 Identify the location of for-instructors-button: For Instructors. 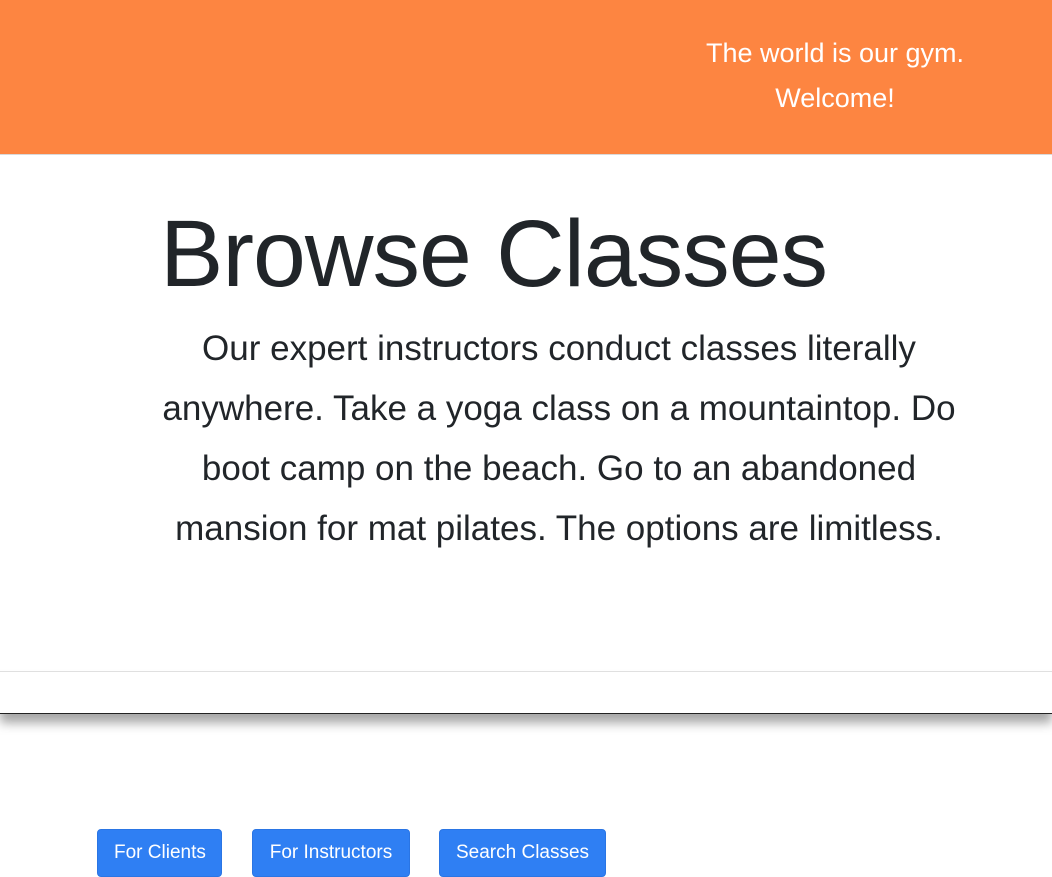
(331, 853).